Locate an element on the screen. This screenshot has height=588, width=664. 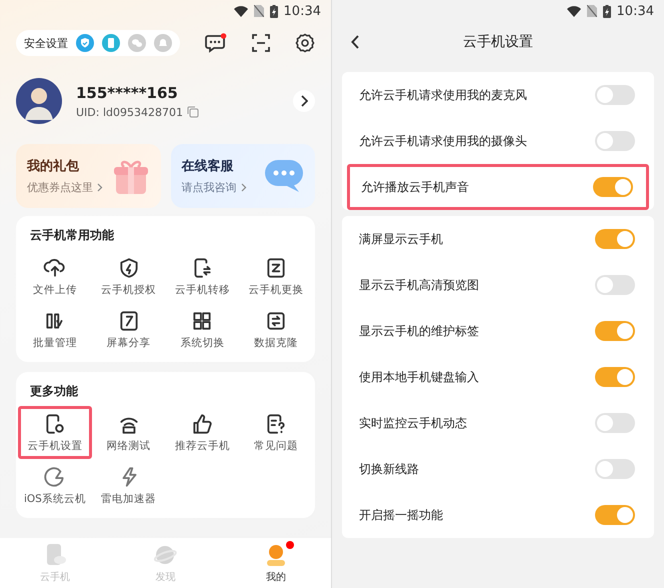
setting-label: 允许播放云手机声音 is located at coordinates (415, 187).